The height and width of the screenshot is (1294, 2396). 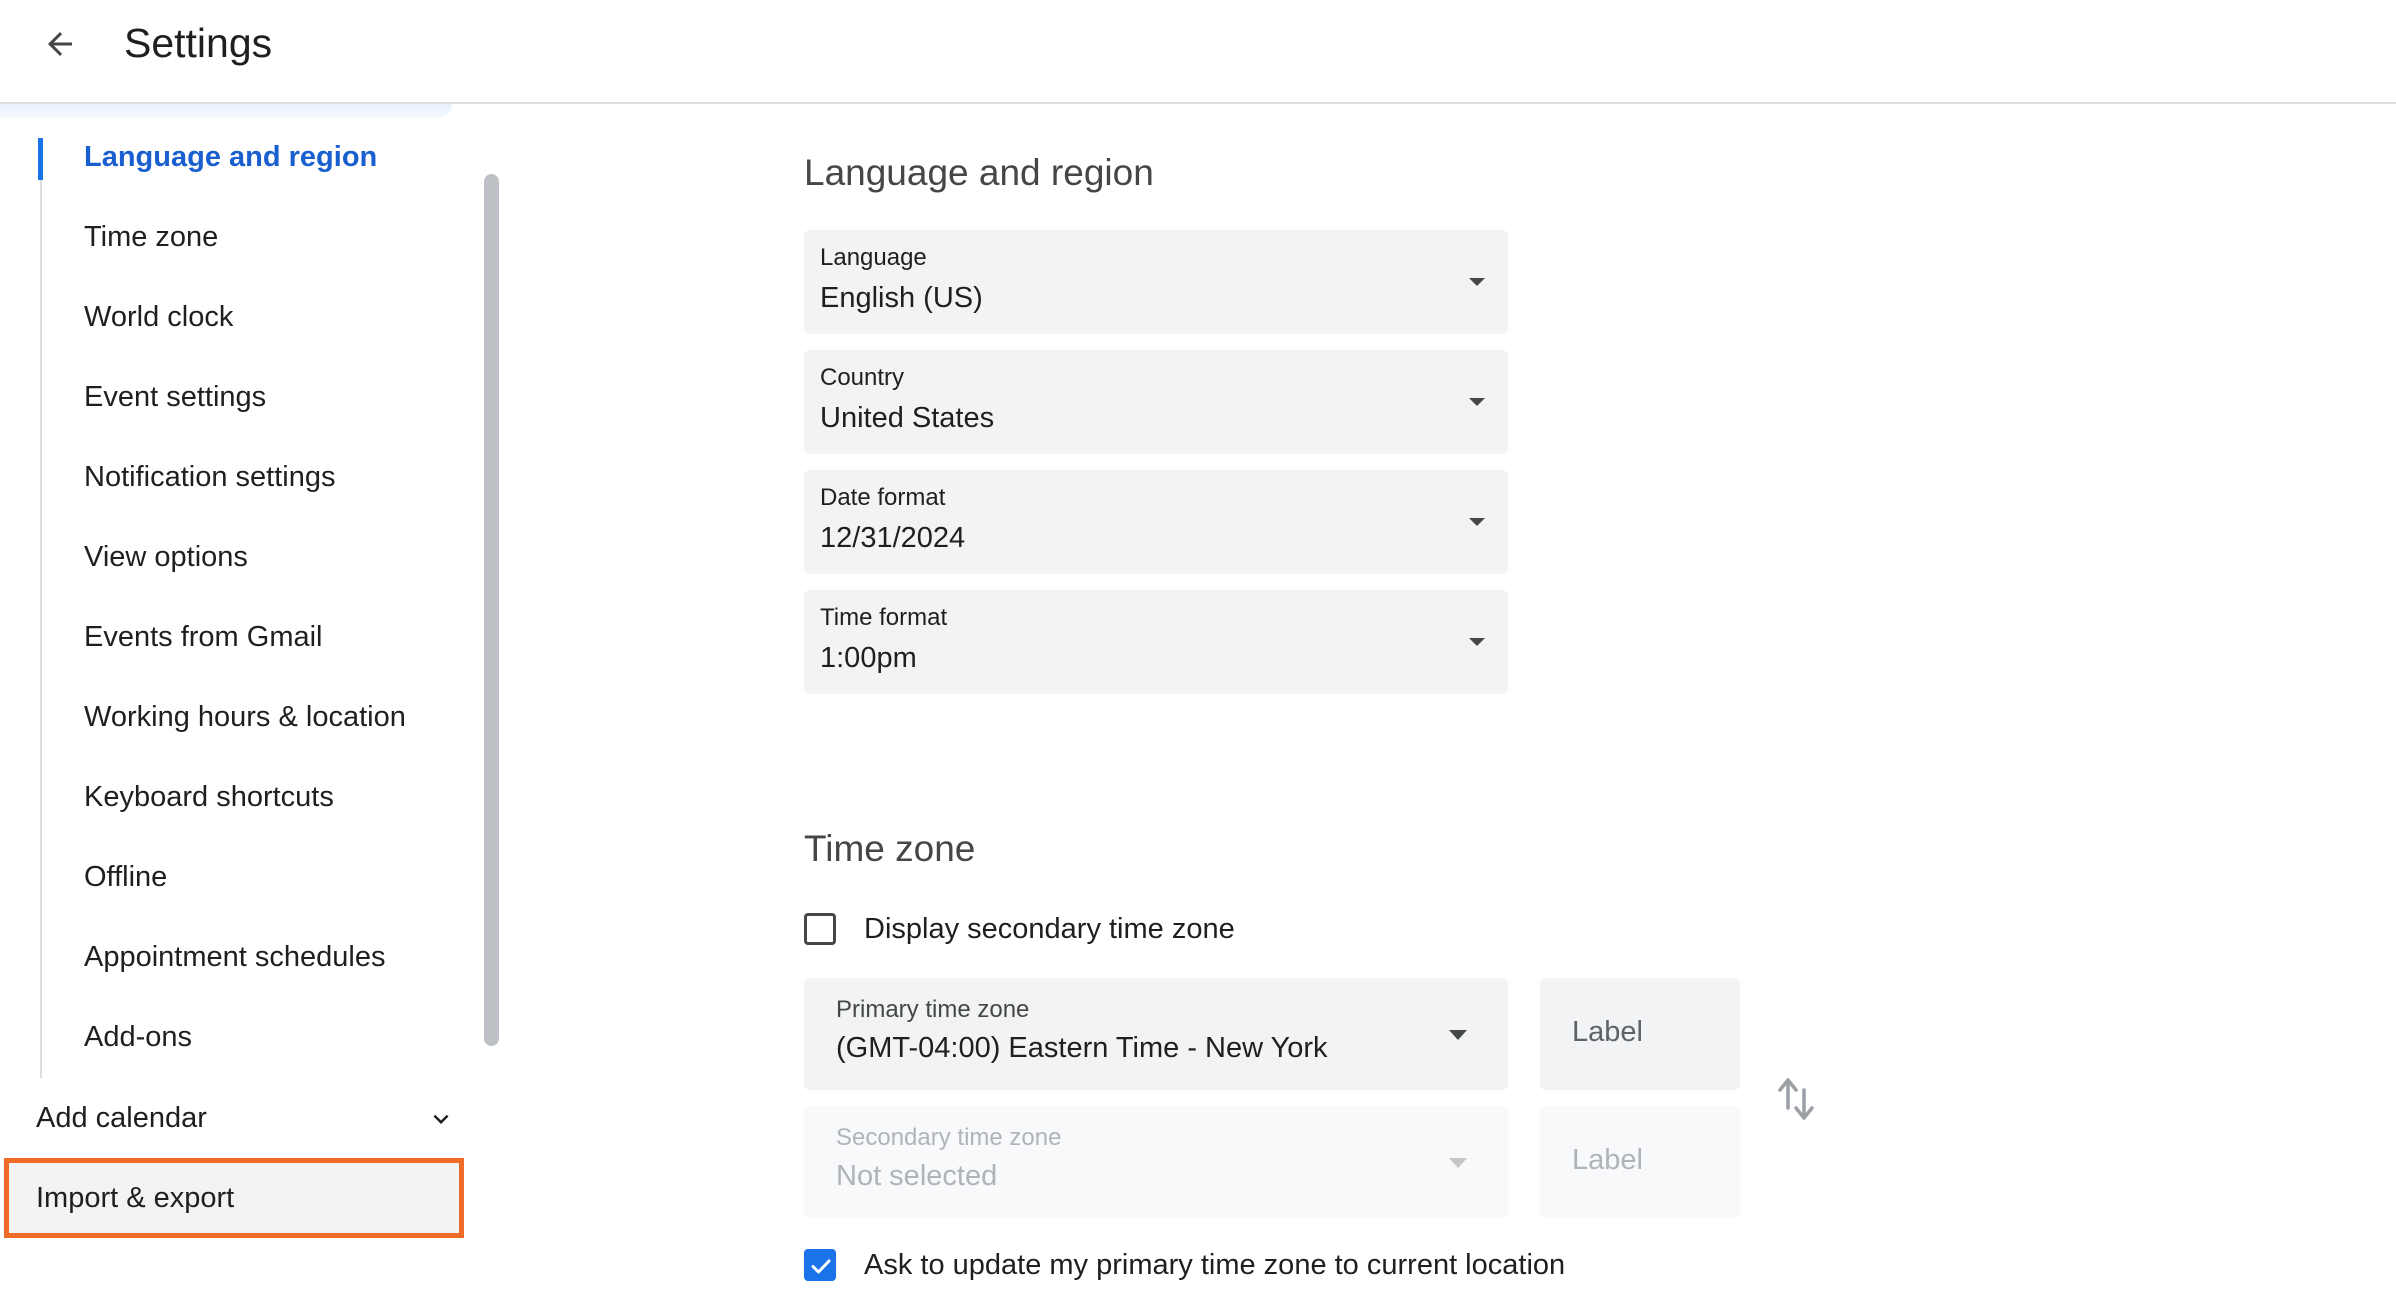 What do you see at coordinates (1156, 402) in the screenshot?
I see `country-select: Country United States` at bounding box center [1156, 402].